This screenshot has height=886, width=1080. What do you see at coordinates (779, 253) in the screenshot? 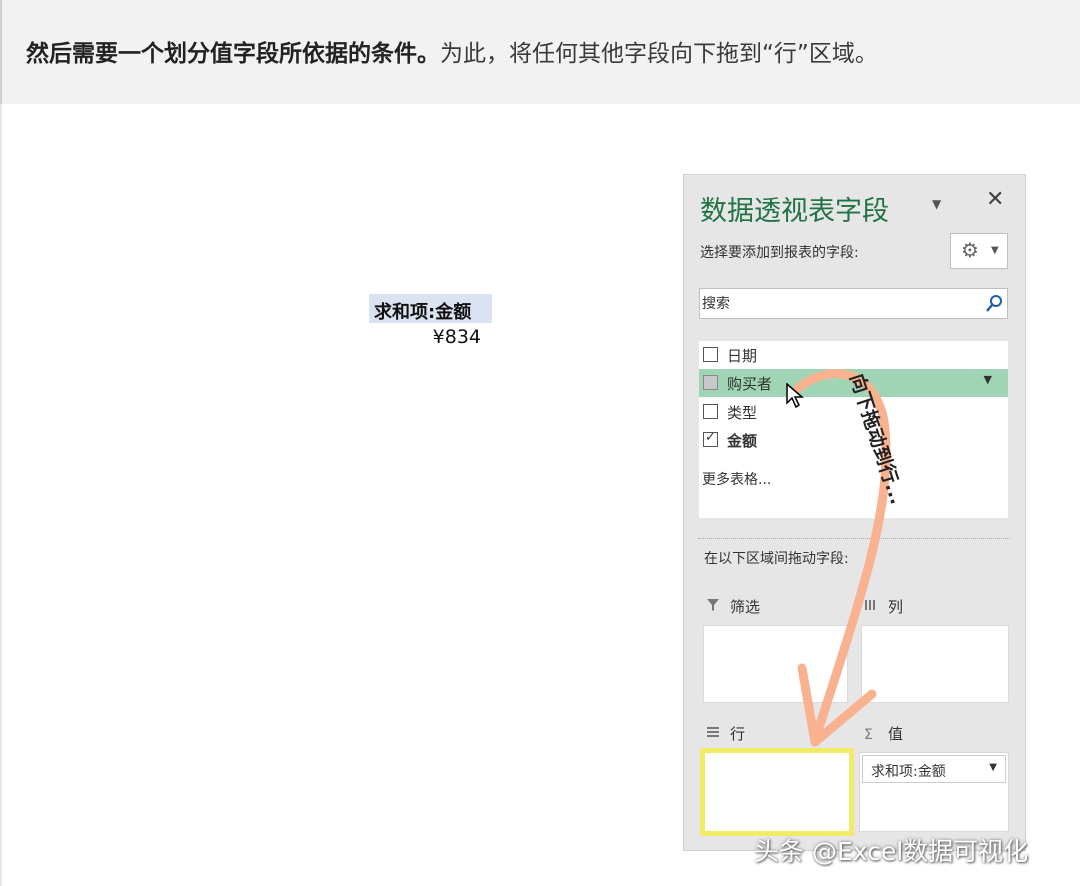
I see `pane-subtitle: 选择要添加到报表的字段:` at bounding box center [779, 253].